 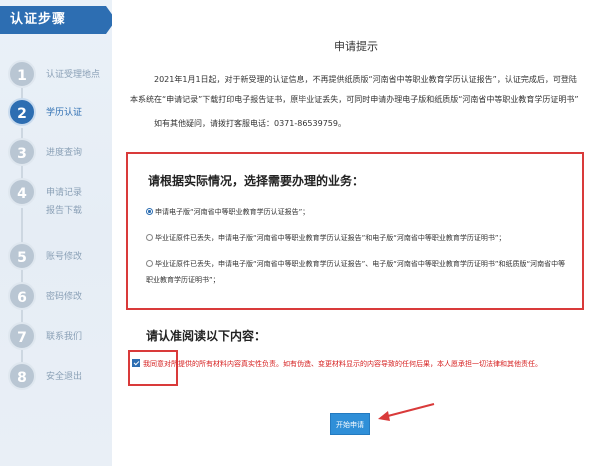 I want to click on step-number: 2, so click(x=22, y=112).